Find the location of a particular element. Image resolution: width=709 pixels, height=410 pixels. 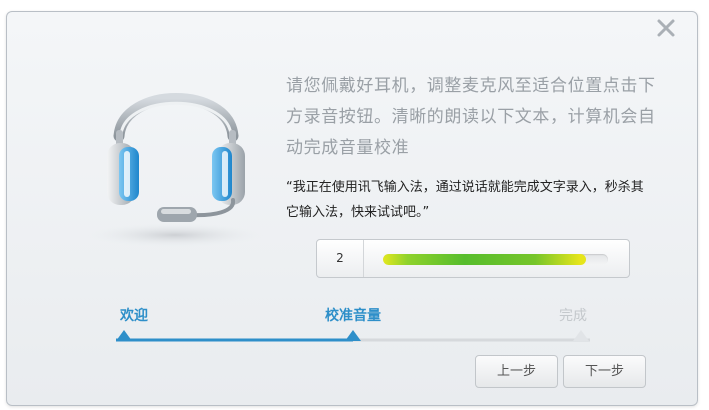

next-step-button: 下一步 is located at coordinates (604, 371).